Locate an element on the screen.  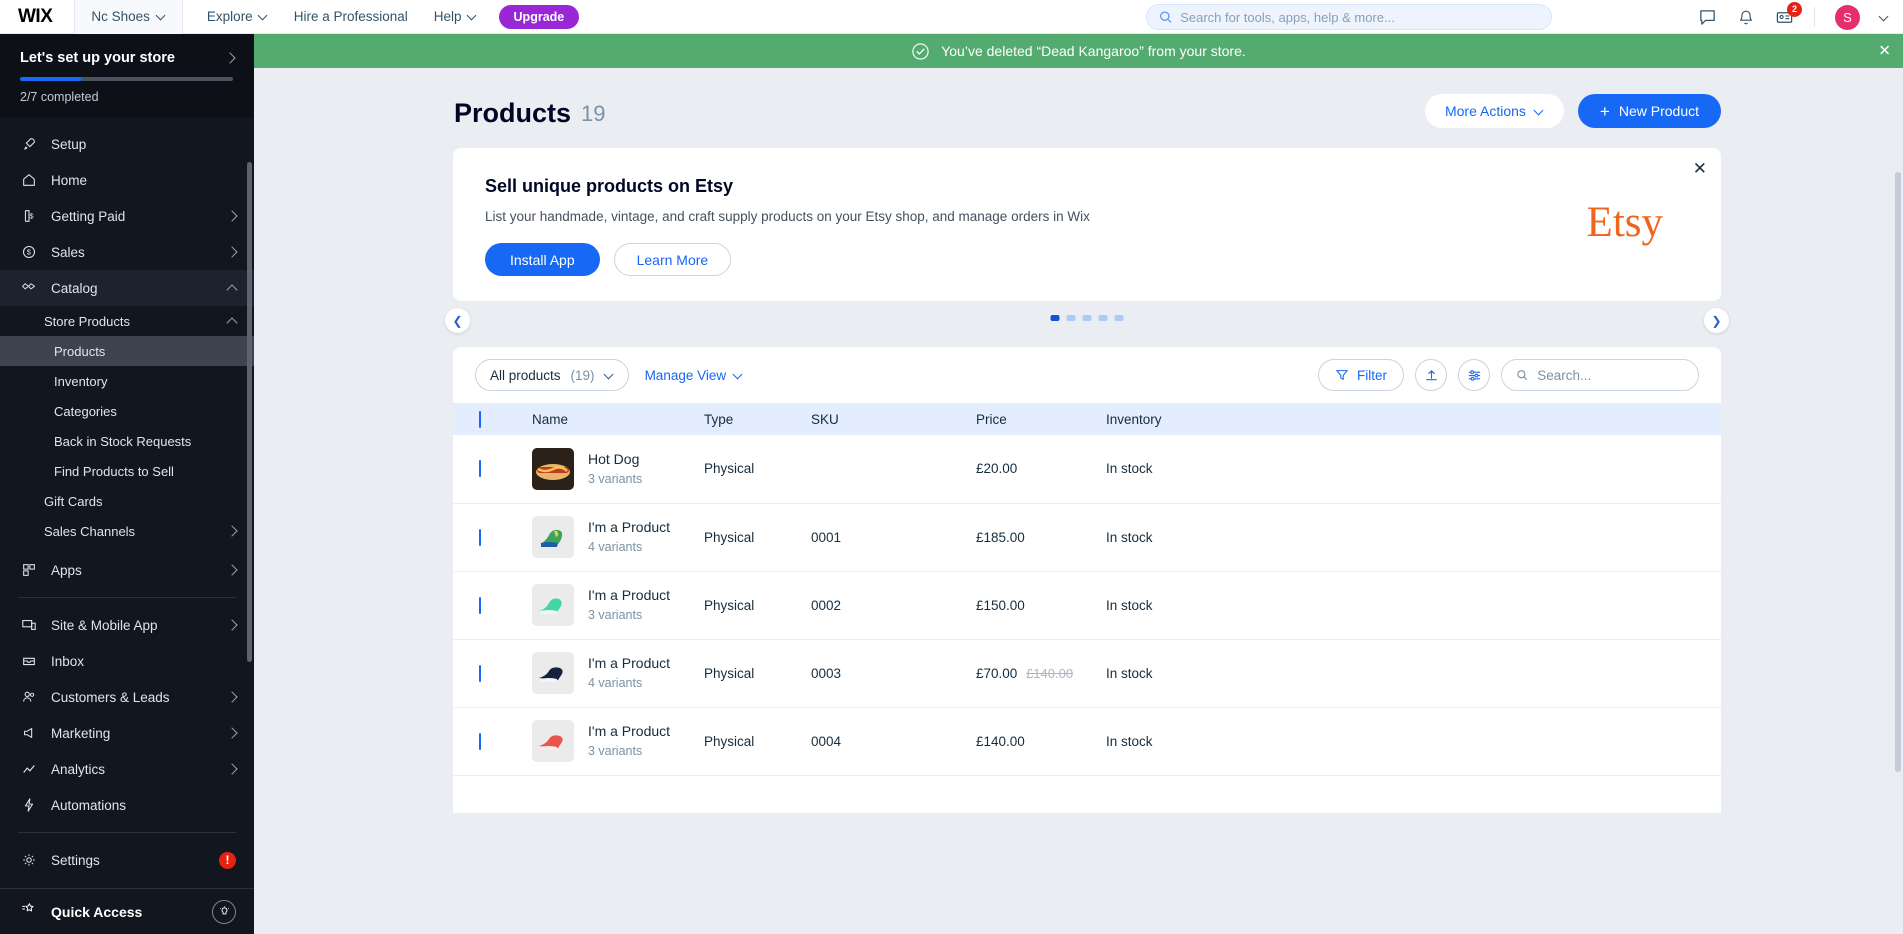
sidebar-item-automations-label: Automations is located at coordinates (89, 805).